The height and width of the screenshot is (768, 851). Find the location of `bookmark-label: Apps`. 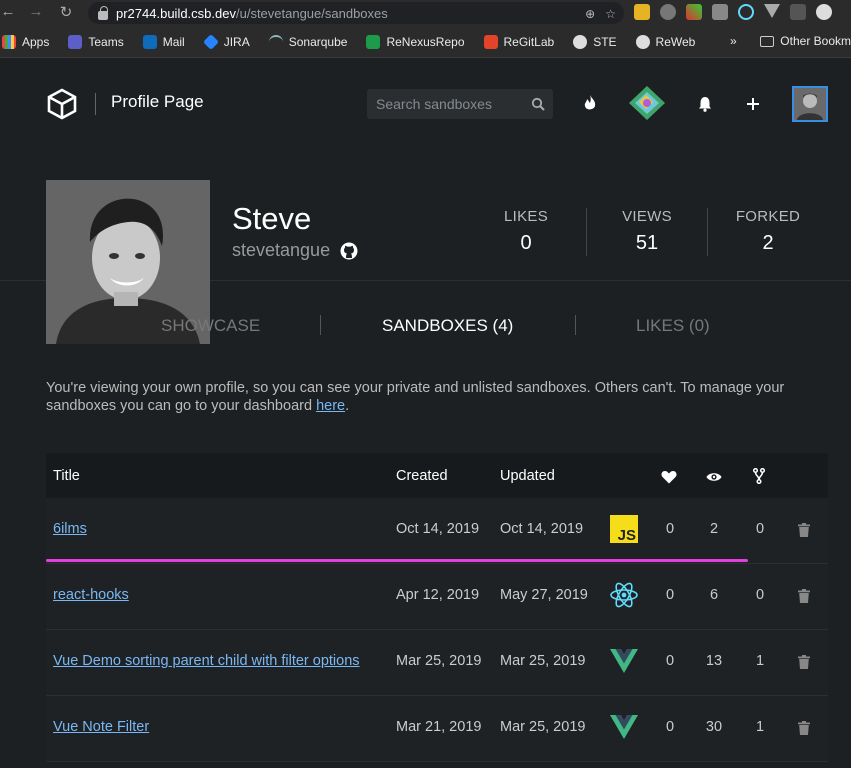

bookmark-label: Apps is located at coordinates (36, 41).